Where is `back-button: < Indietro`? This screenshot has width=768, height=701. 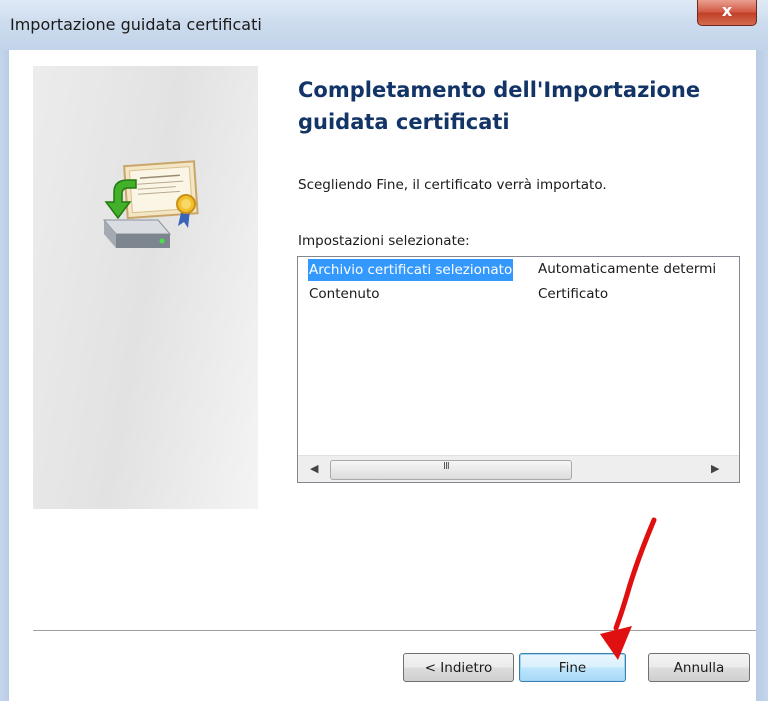 back-button: < Indietro is located at coordinates (458, 667).